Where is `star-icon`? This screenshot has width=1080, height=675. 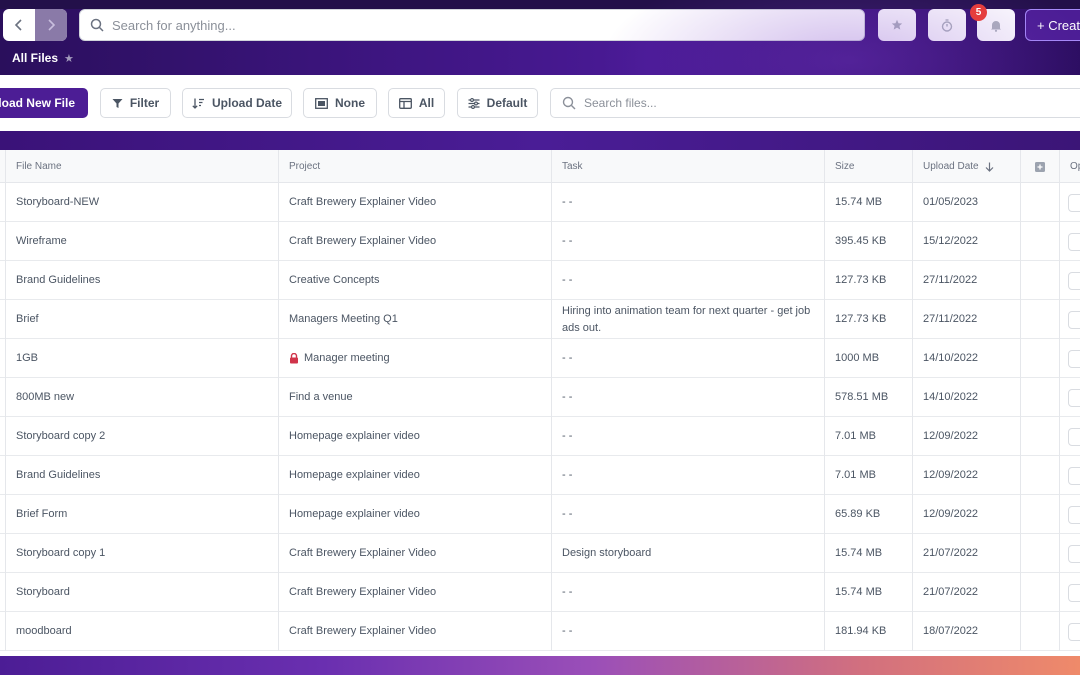
star-icon is located at coordinates (897, 24).